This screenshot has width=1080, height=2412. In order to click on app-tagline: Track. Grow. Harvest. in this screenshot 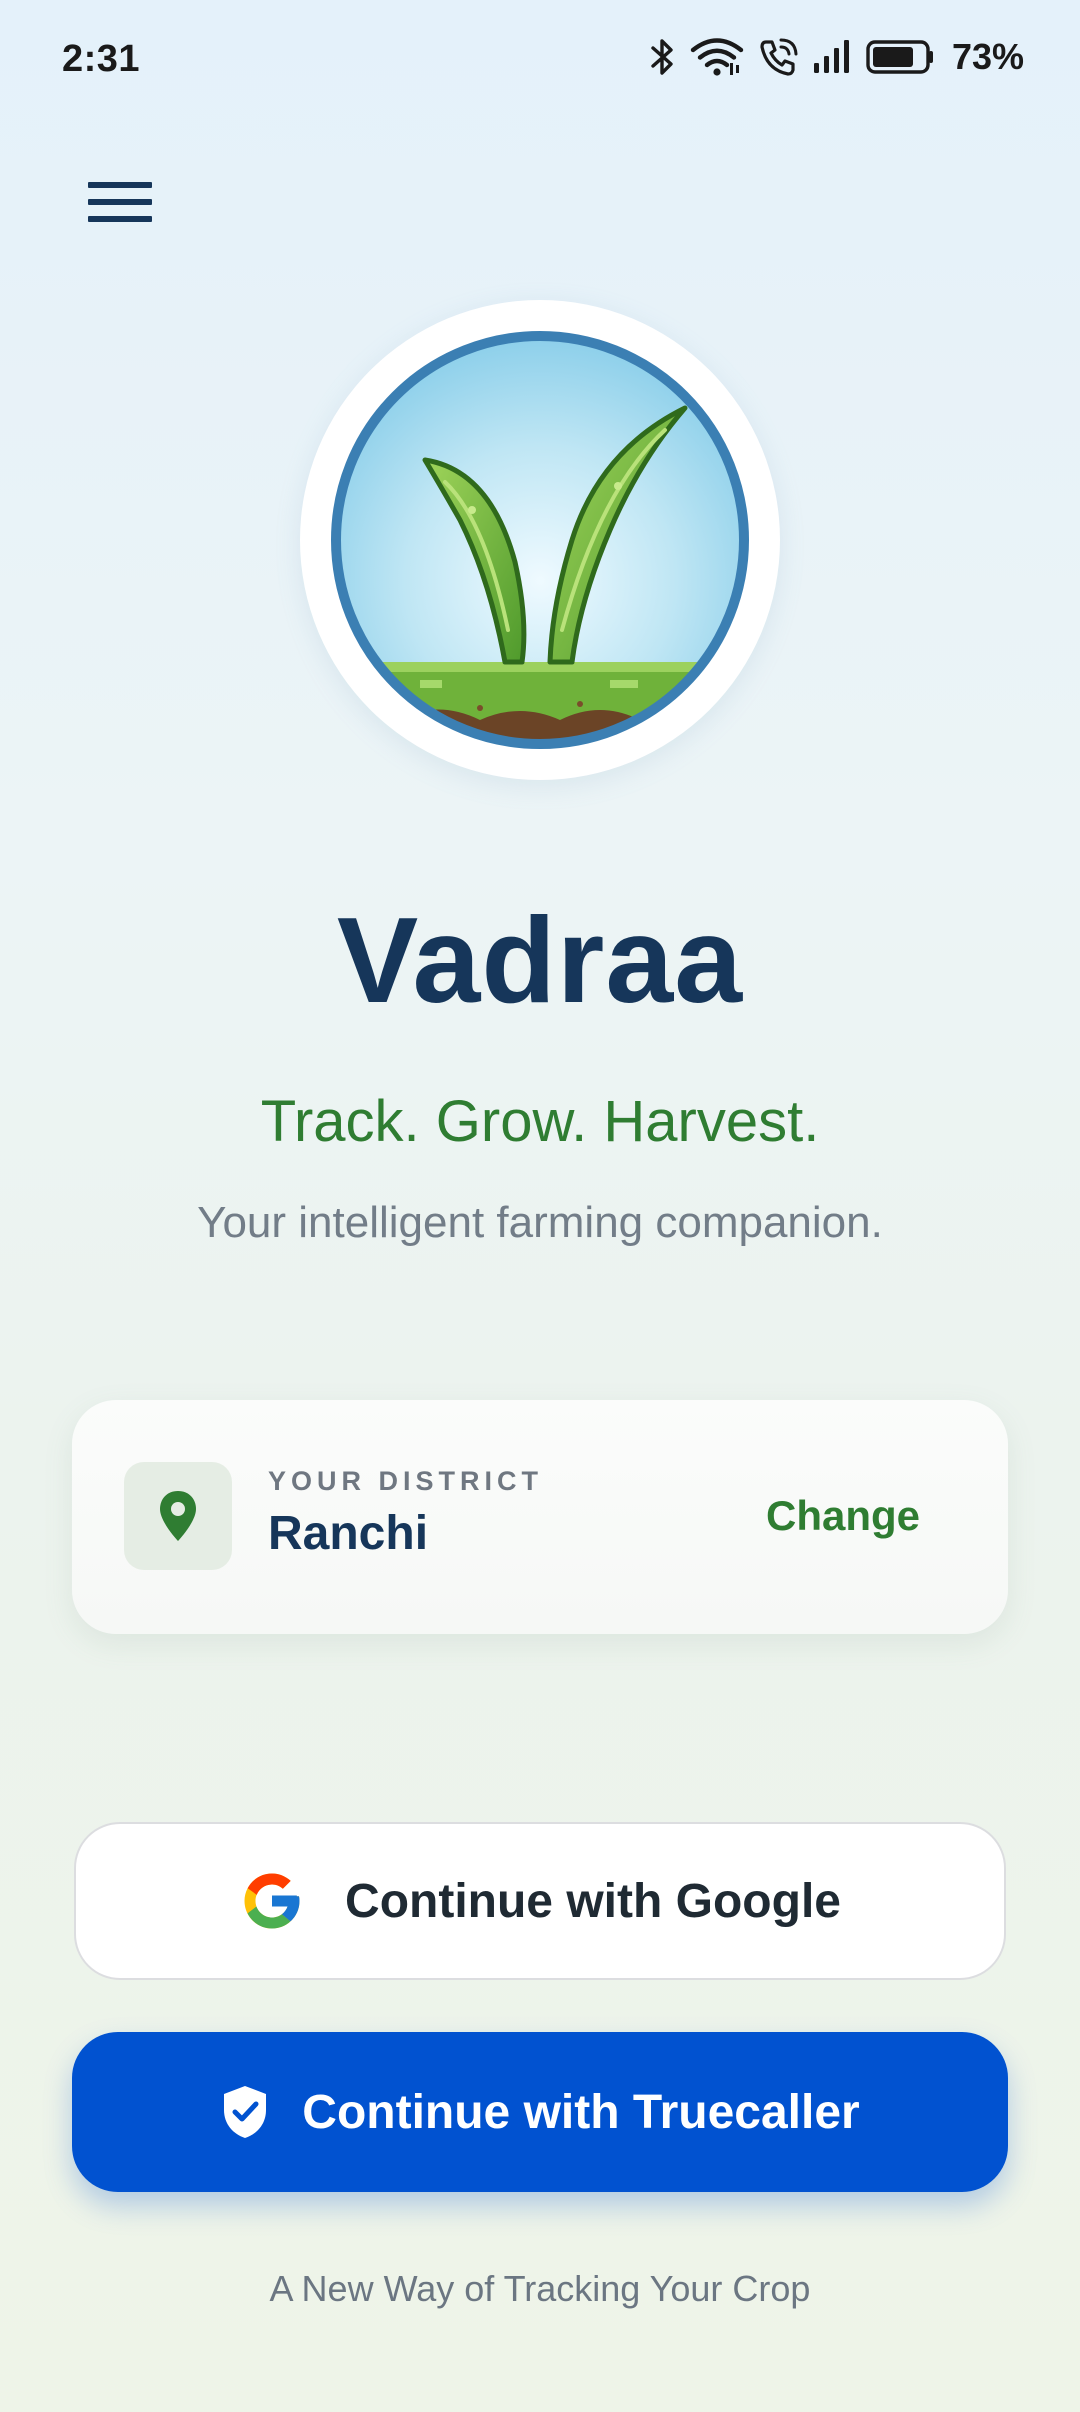, I will do `click(540, 1121)`.